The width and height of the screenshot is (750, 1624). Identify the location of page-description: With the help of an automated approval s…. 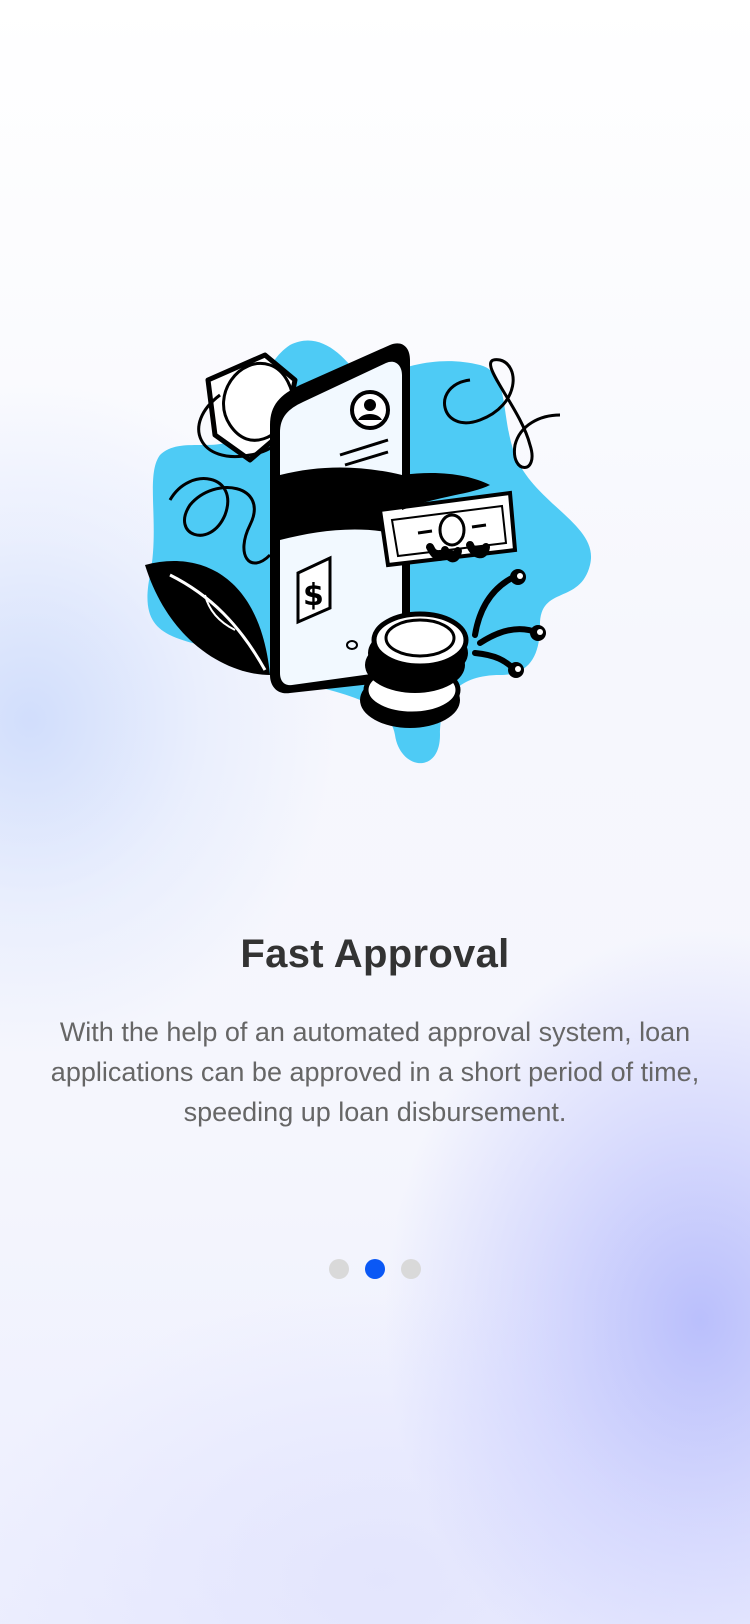
(375, 1072).